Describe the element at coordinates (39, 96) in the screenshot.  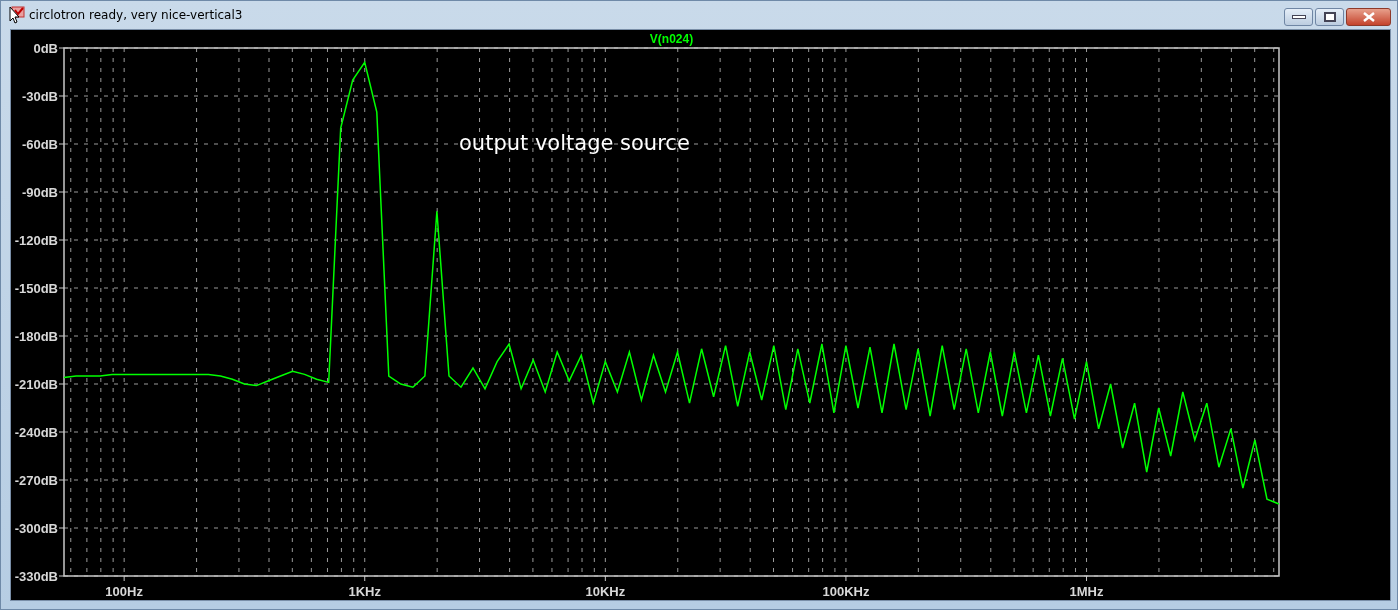
I see `y-axis-label: -30dB` at that location.